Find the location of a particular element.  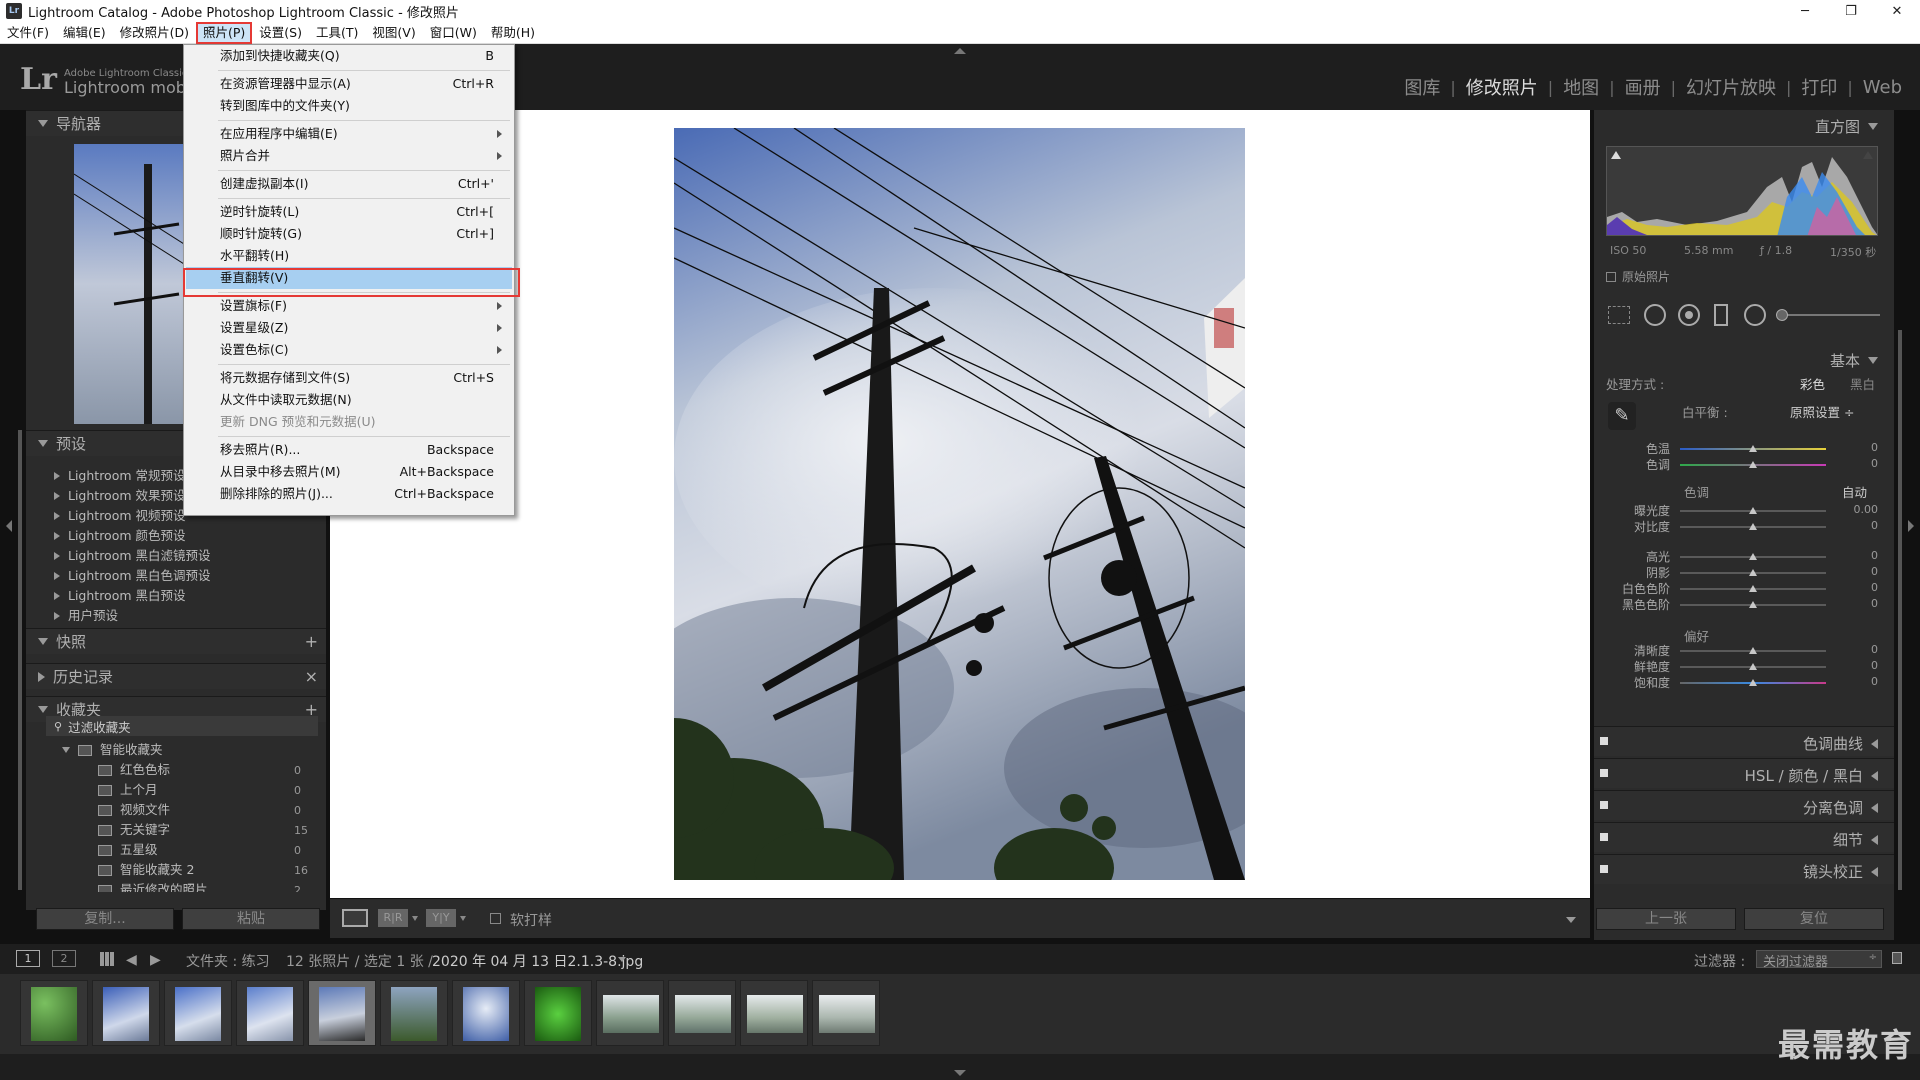

filename-dropdown-icon is located at coordinates (622, 959).